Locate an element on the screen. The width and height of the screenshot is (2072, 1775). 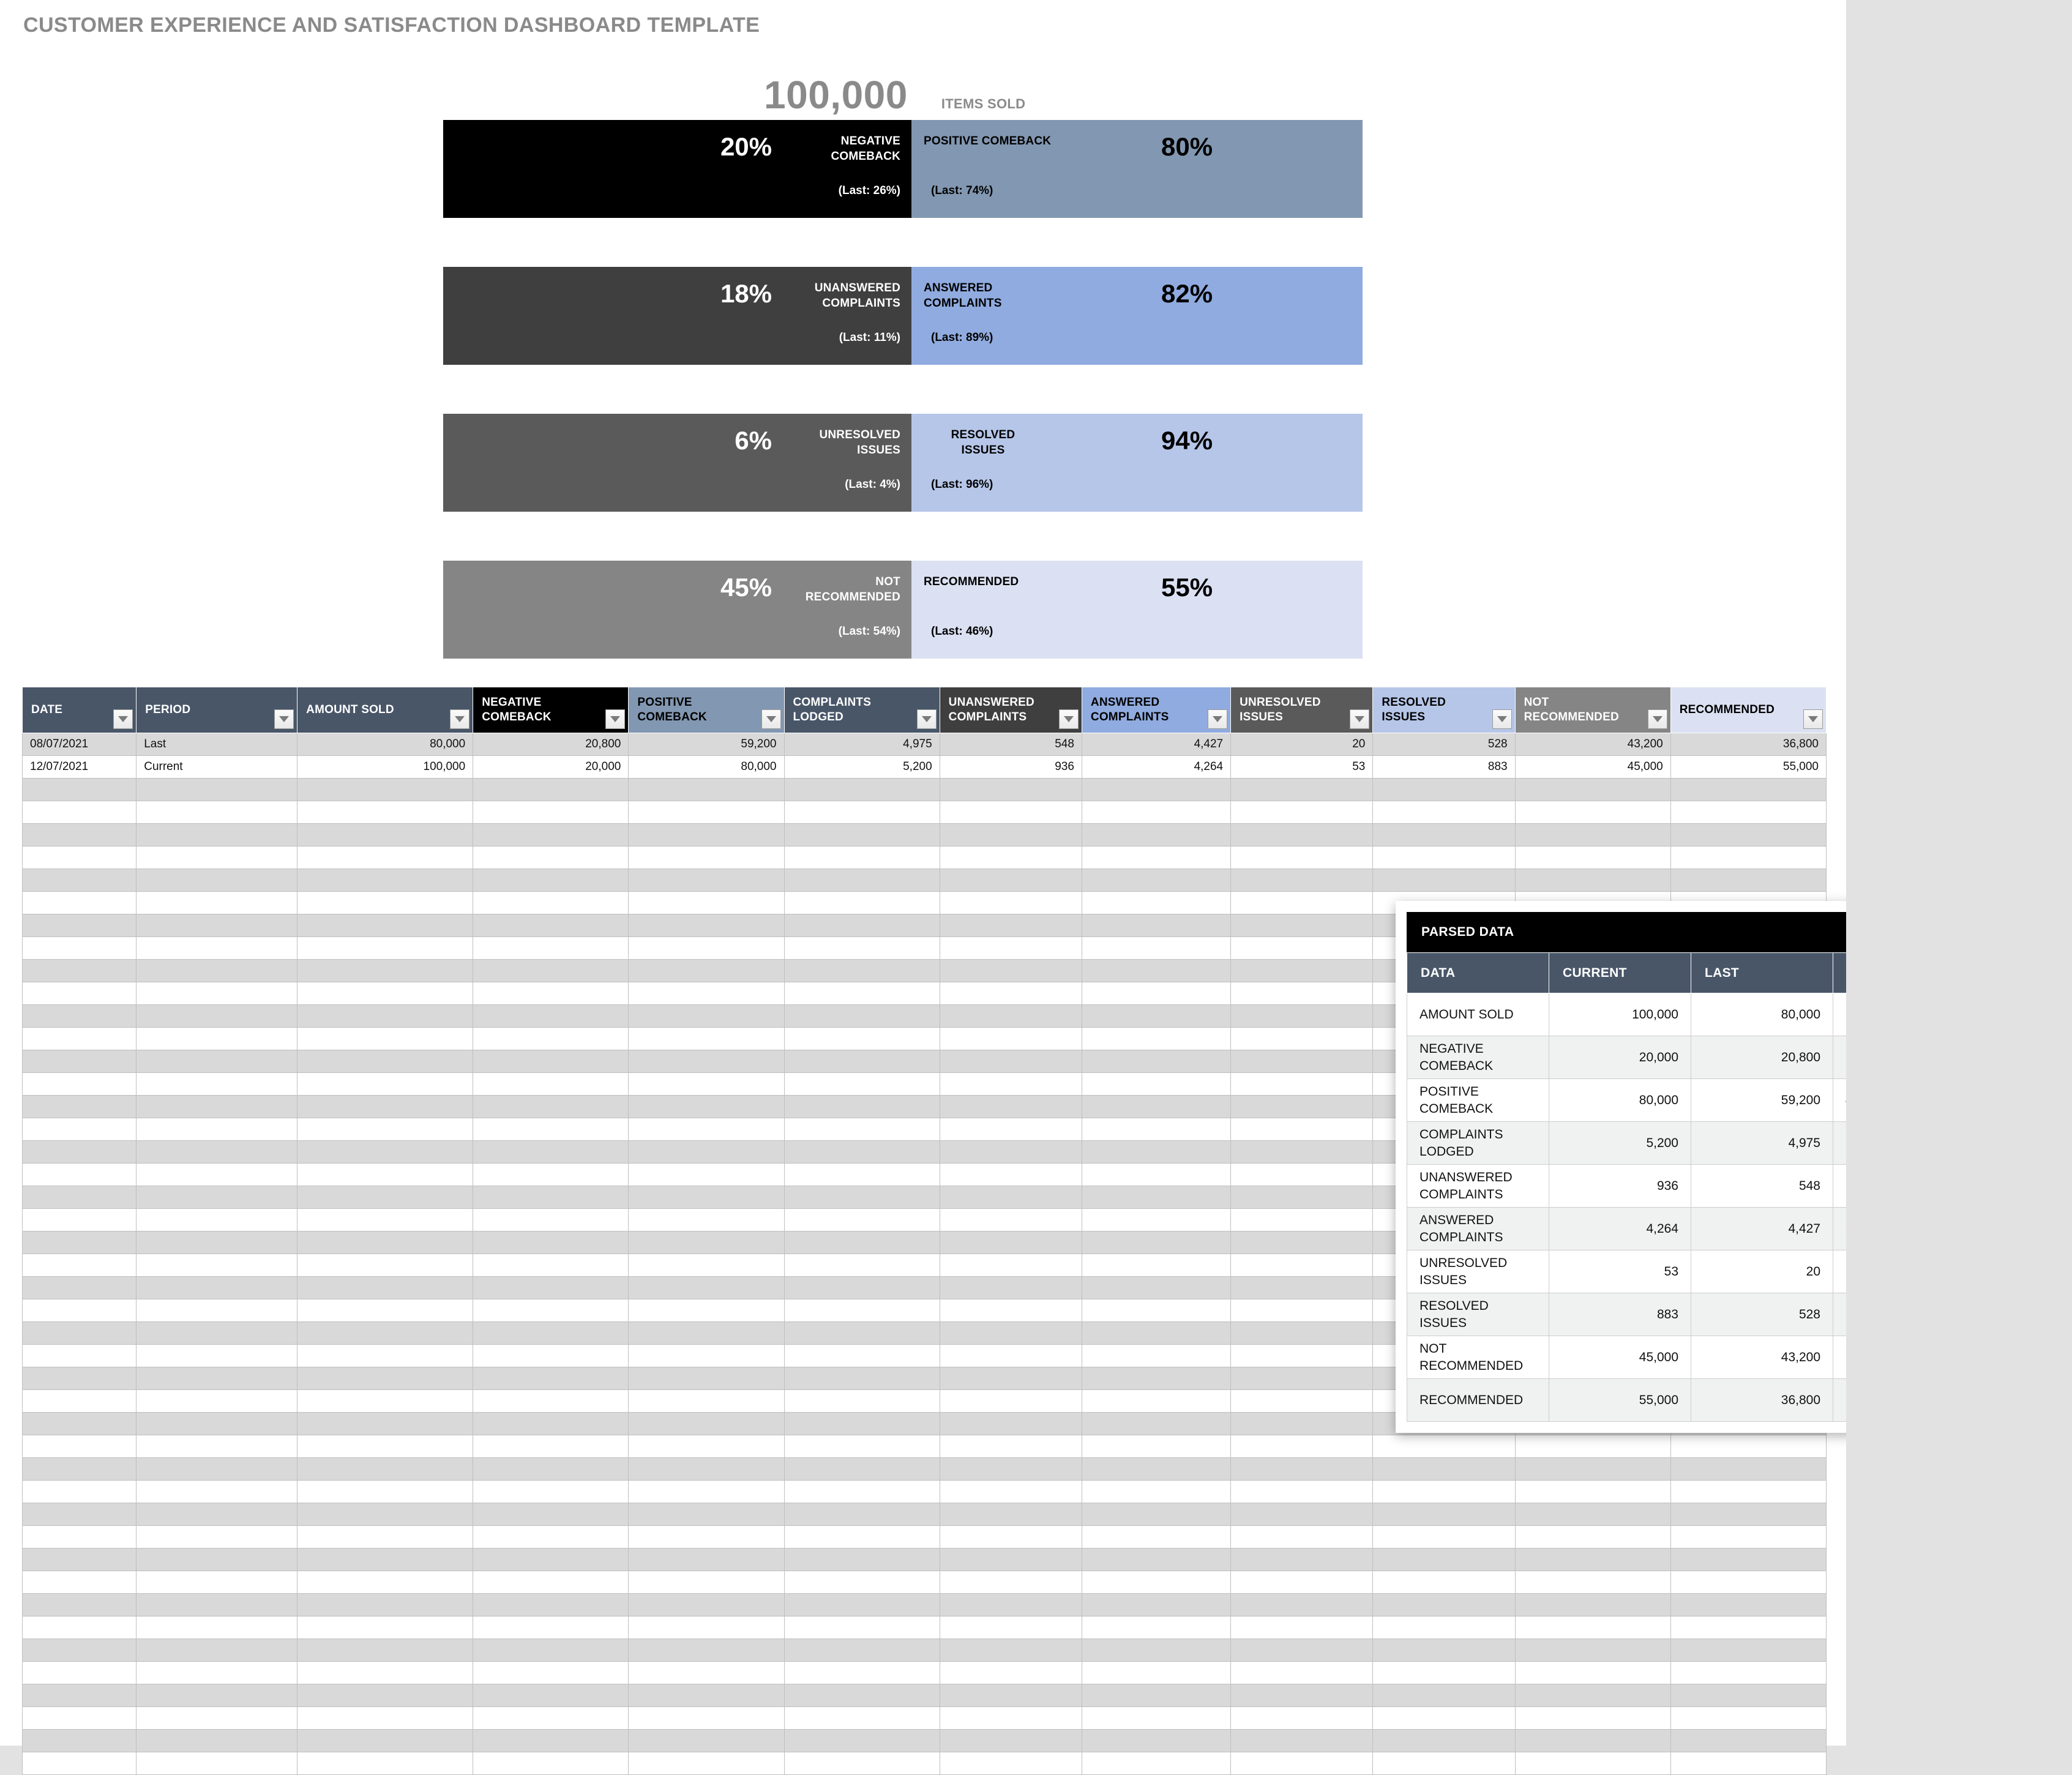
table-cell: 528 is located at coordinates (1444, 744).